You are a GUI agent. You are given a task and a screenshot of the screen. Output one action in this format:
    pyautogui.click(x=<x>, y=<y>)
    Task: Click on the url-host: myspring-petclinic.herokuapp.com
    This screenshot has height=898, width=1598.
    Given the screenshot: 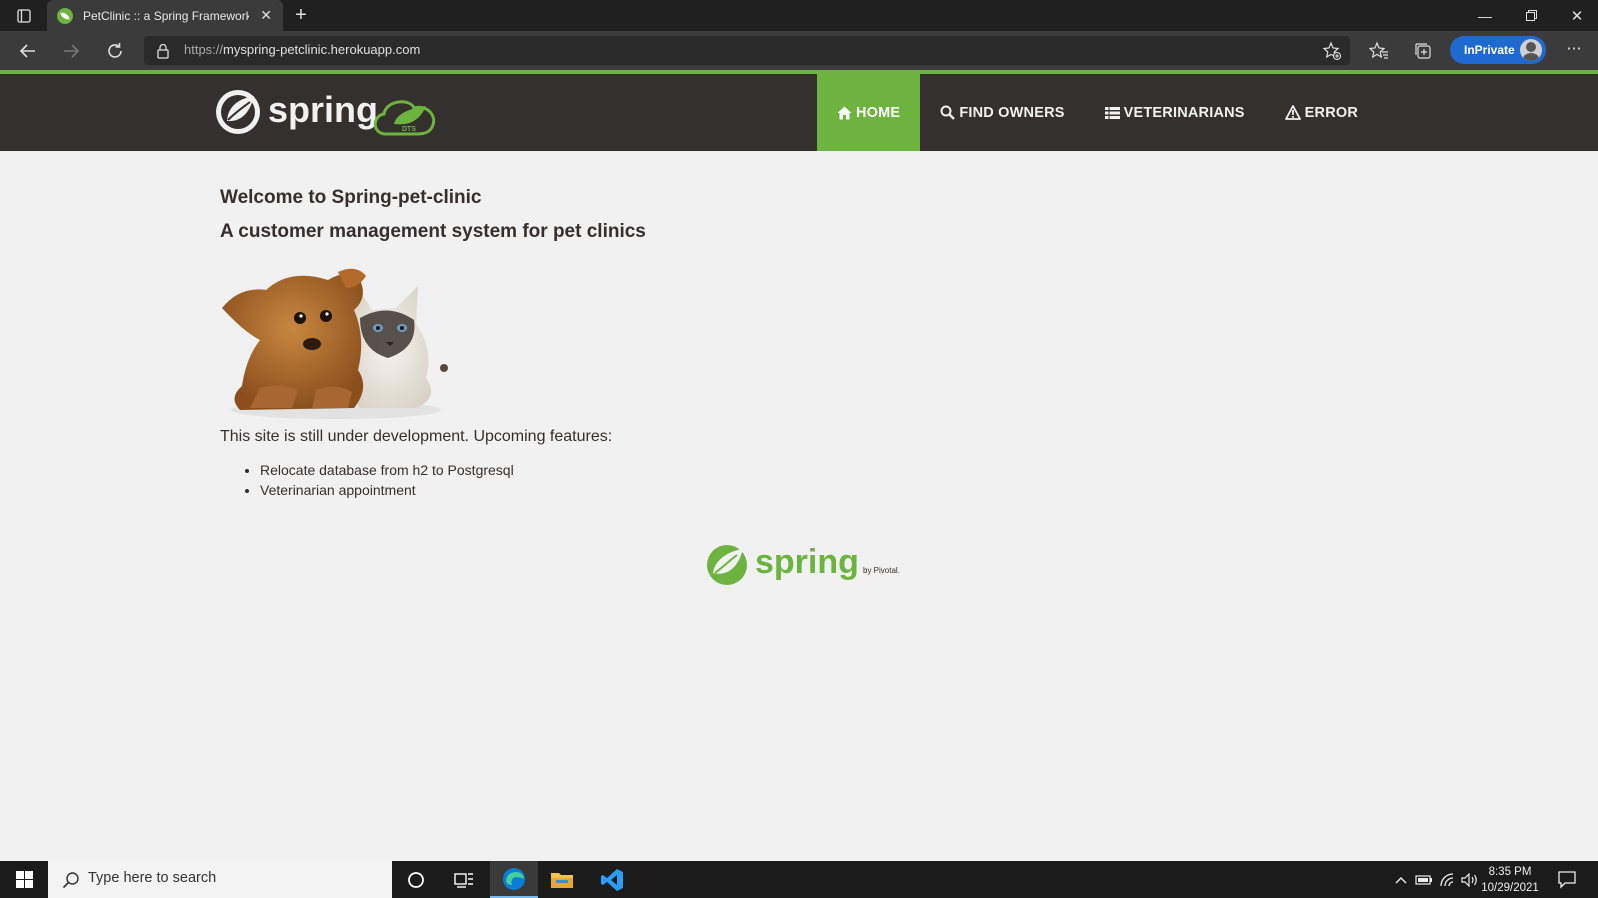 What is the action you would take?
    pyautogui.click(x=322, y=49)
    